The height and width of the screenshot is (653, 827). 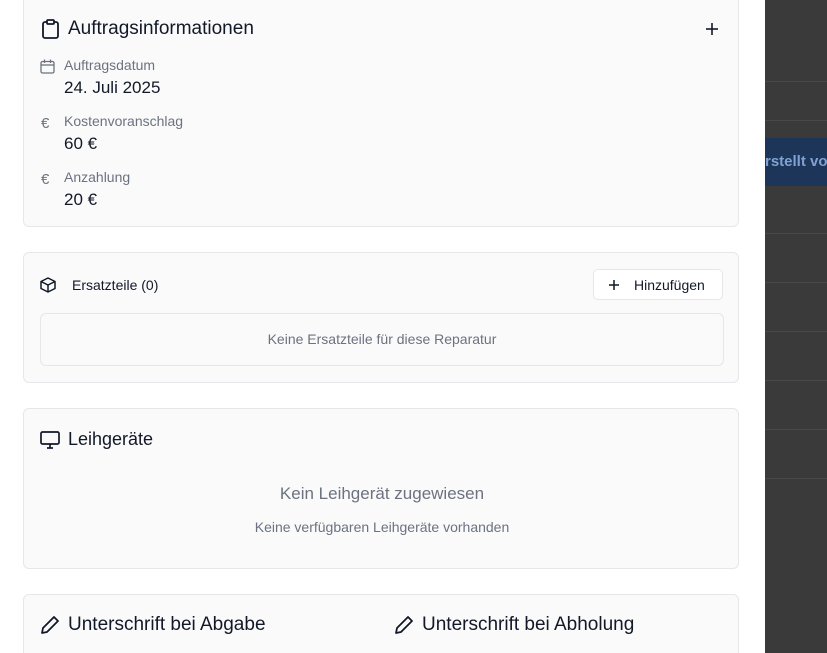 What do you see at coordinates (48, 285) in the screenshot?
I see `package-icon` at bounding box center [48, 285].